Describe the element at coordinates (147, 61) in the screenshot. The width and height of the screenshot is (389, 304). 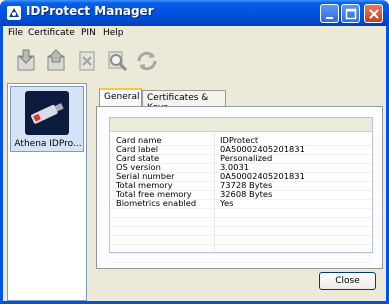
I see `refresh-icon` at that location.